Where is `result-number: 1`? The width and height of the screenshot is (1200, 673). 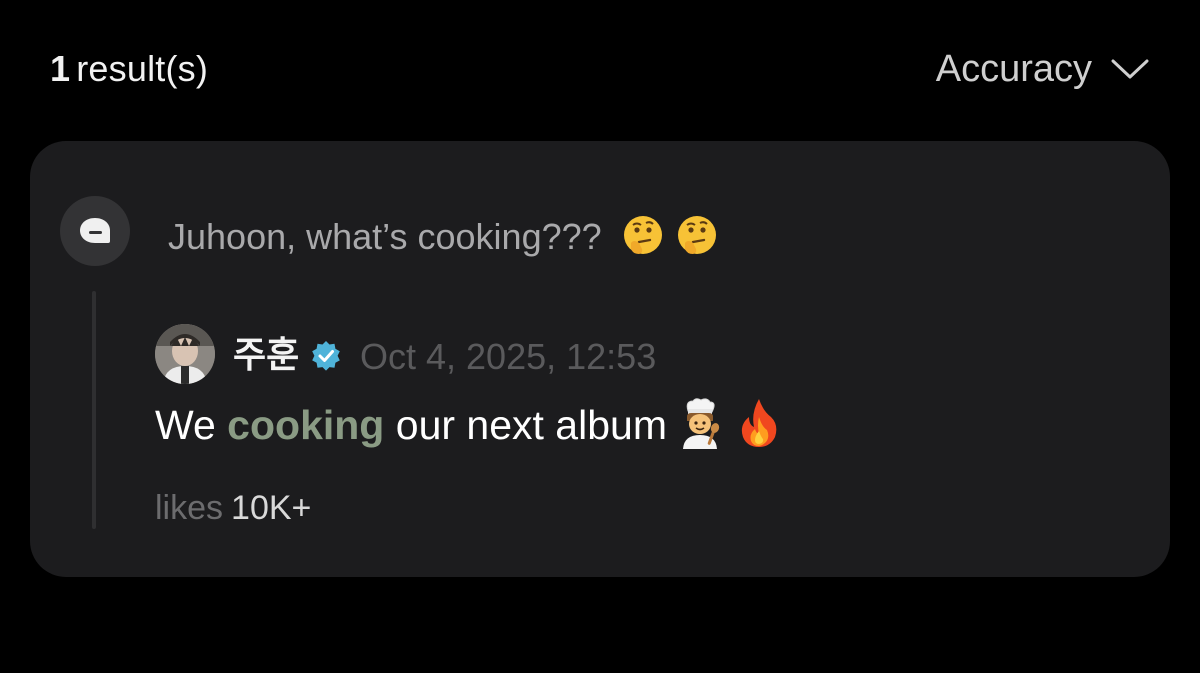 result-number: 1 is located at coordinates (60, 68).